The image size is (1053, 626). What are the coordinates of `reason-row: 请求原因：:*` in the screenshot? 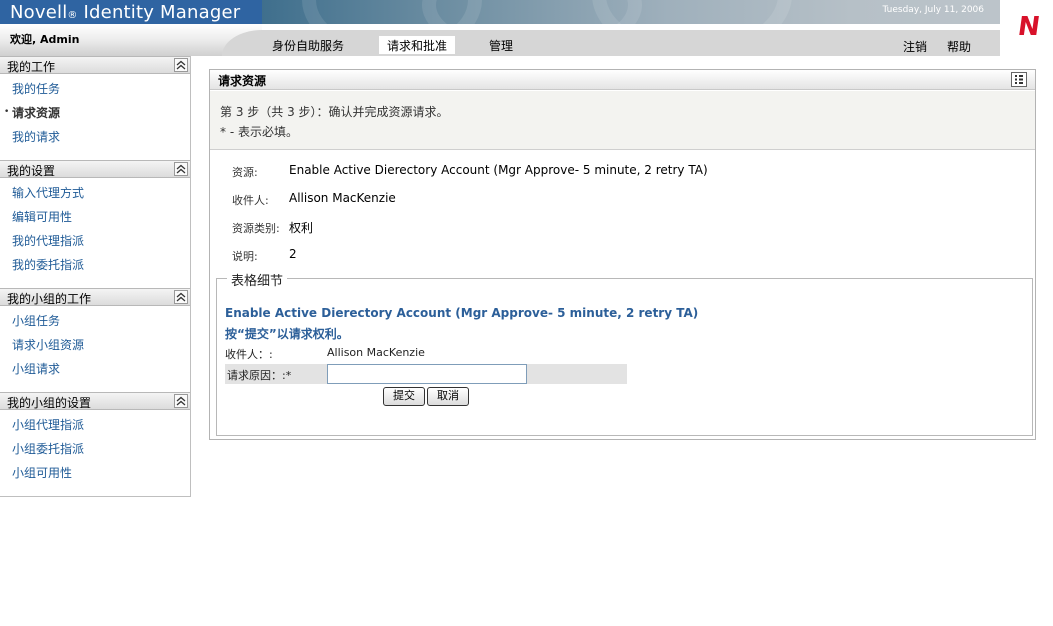 It's located at (426, 374).